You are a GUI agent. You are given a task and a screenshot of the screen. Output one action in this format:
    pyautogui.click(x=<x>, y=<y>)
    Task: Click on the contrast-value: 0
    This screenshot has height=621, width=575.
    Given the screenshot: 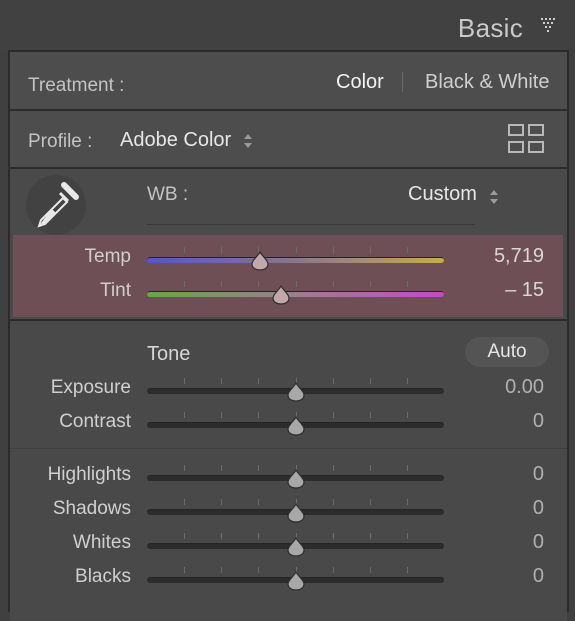 What is the action you would take?
    pyautogui.click(x=538, y=421)
    